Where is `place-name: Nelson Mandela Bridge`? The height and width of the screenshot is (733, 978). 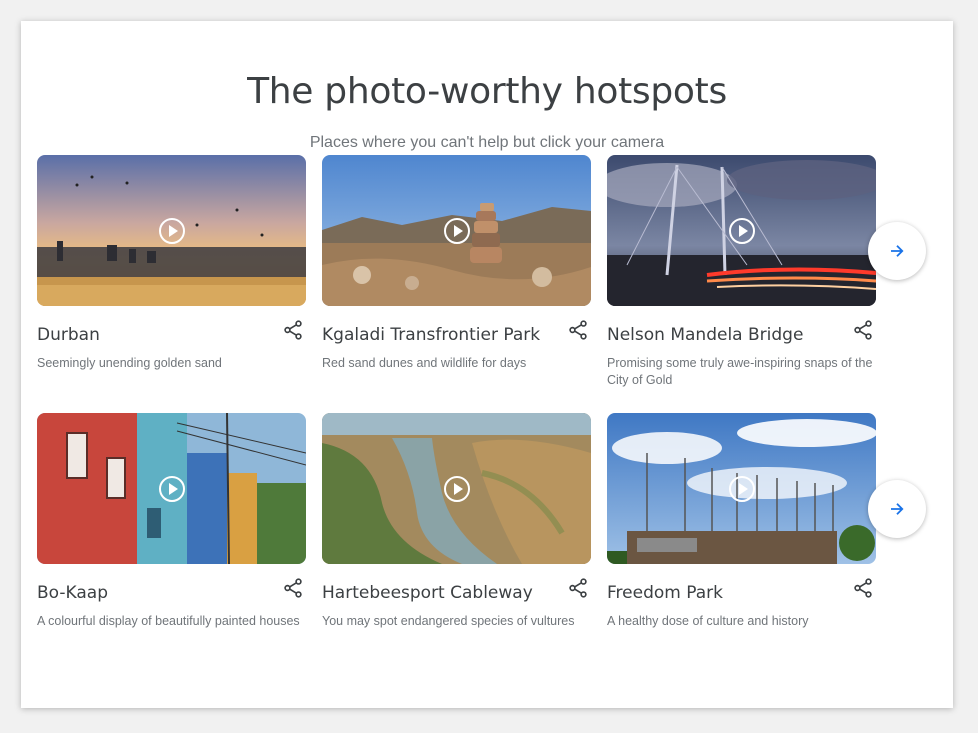 place-name: Nelson Mandela Bridge is located at coordinates (705, 335).